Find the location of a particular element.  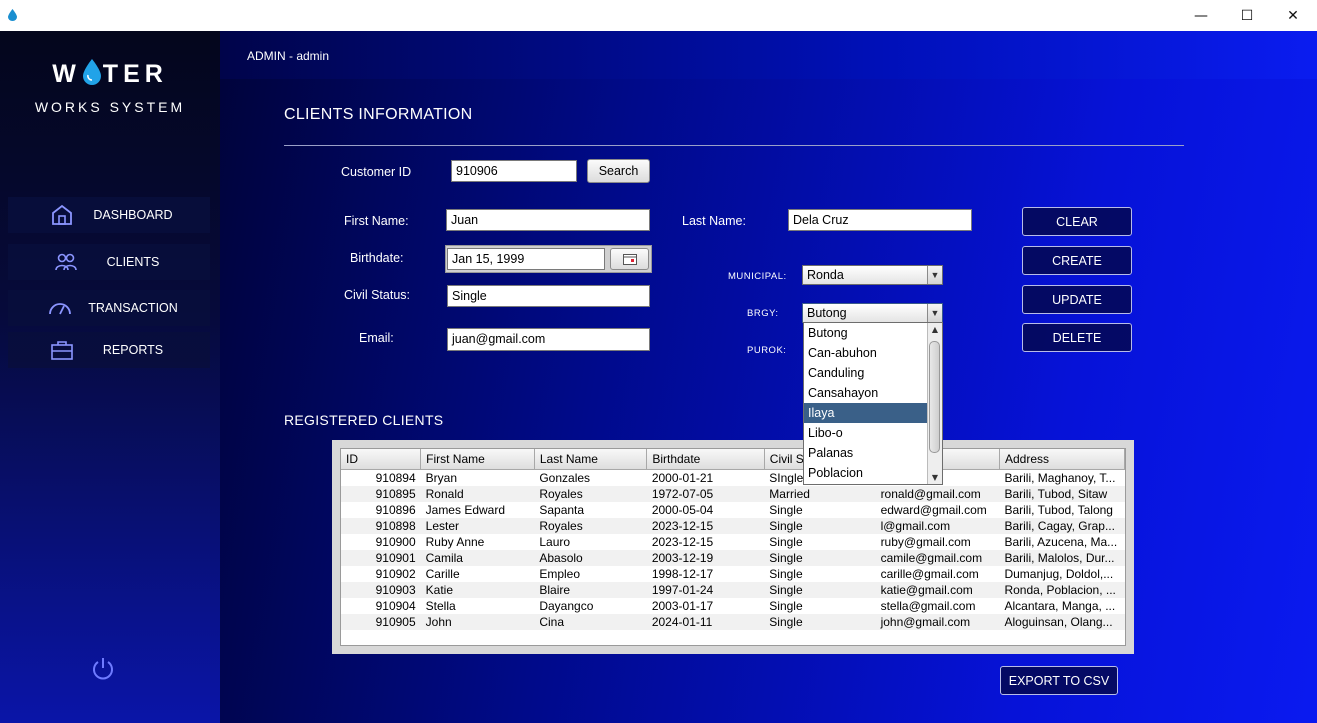

table-cell: Abasolo is located at coordinates (590, 558).